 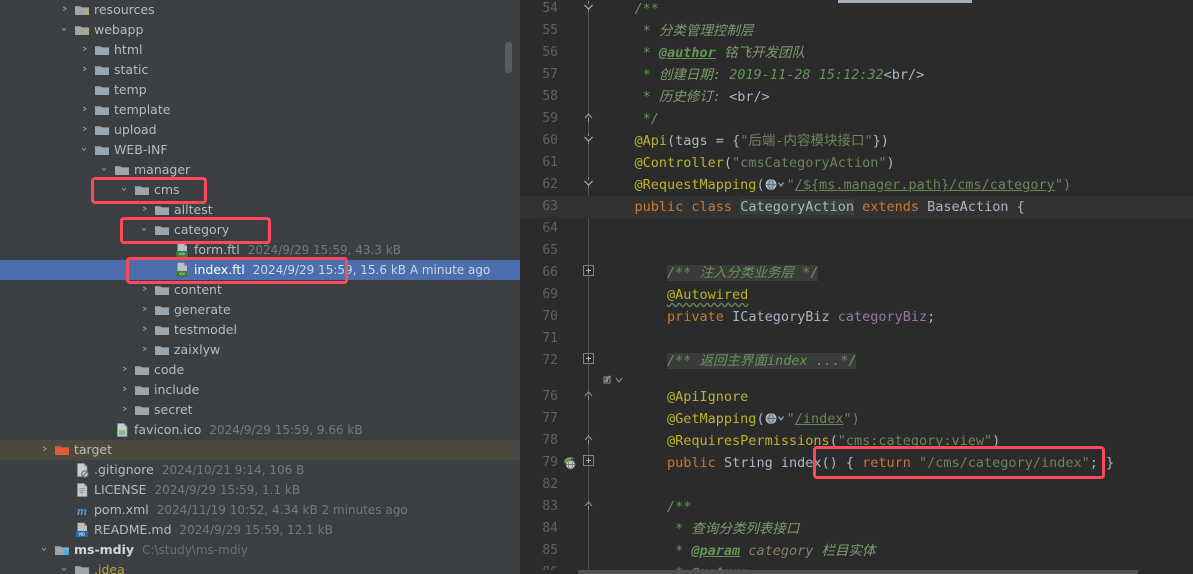 I want to click on tree-file-row: MD README.md 2024/9/29 15:59, 12.1 kB, so click(x=260, y=530).